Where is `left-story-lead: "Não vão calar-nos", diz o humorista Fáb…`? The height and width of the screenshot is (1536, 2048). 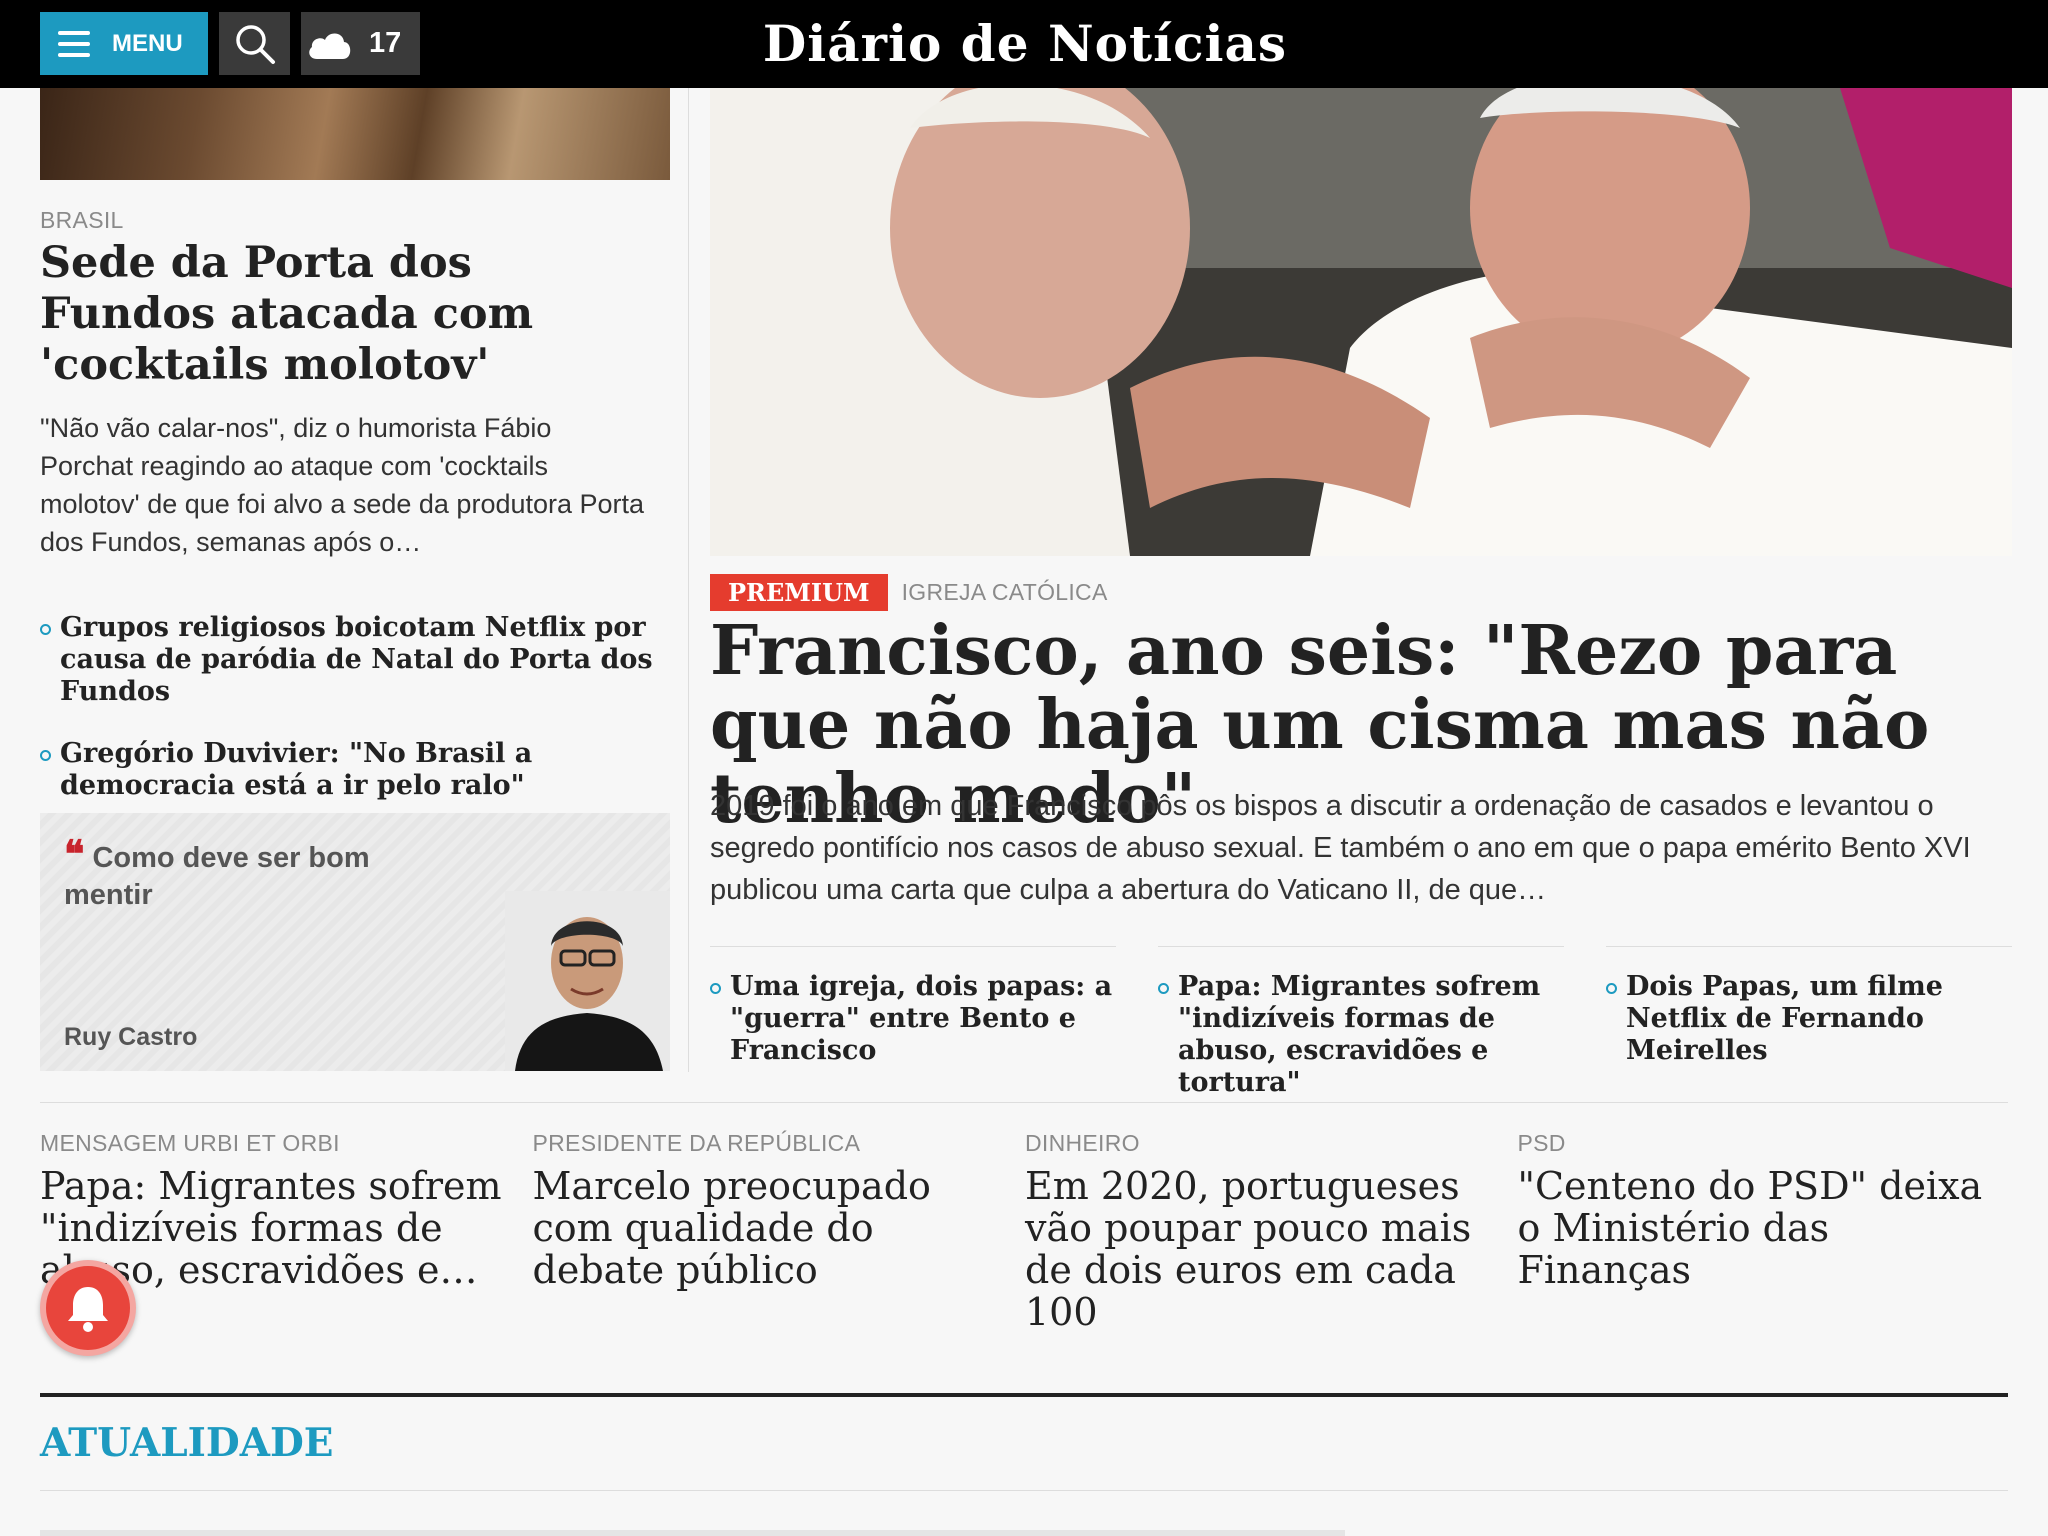 left-story-lead: "Não vão calar-nos", diz o humorista Fáb… is located at coordinates (342, 485).